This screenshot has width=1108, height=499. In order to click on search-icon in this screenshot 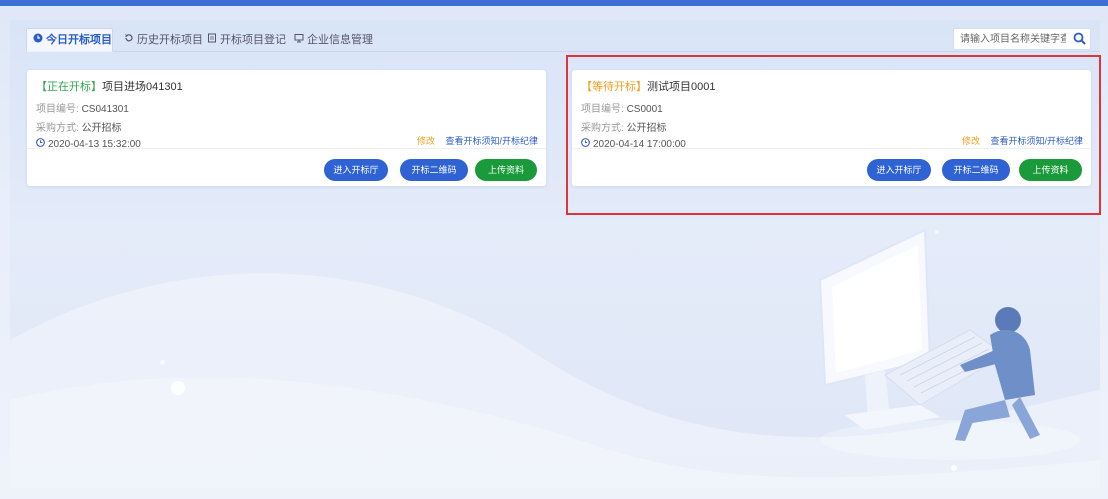, I will do `click(1079, 40)`.